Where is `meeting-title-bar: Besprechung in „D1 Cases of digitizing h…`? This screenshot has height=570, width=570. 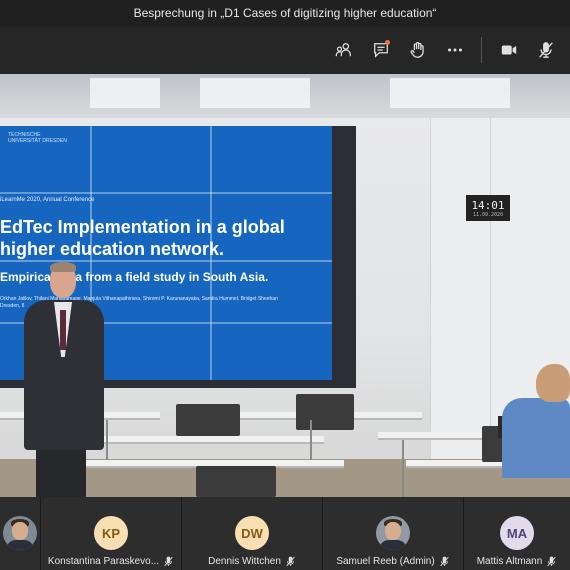 meeting-title-bar: Besprechung in „D1 Cases of digitizing h… is located at coordinates (285, 13).